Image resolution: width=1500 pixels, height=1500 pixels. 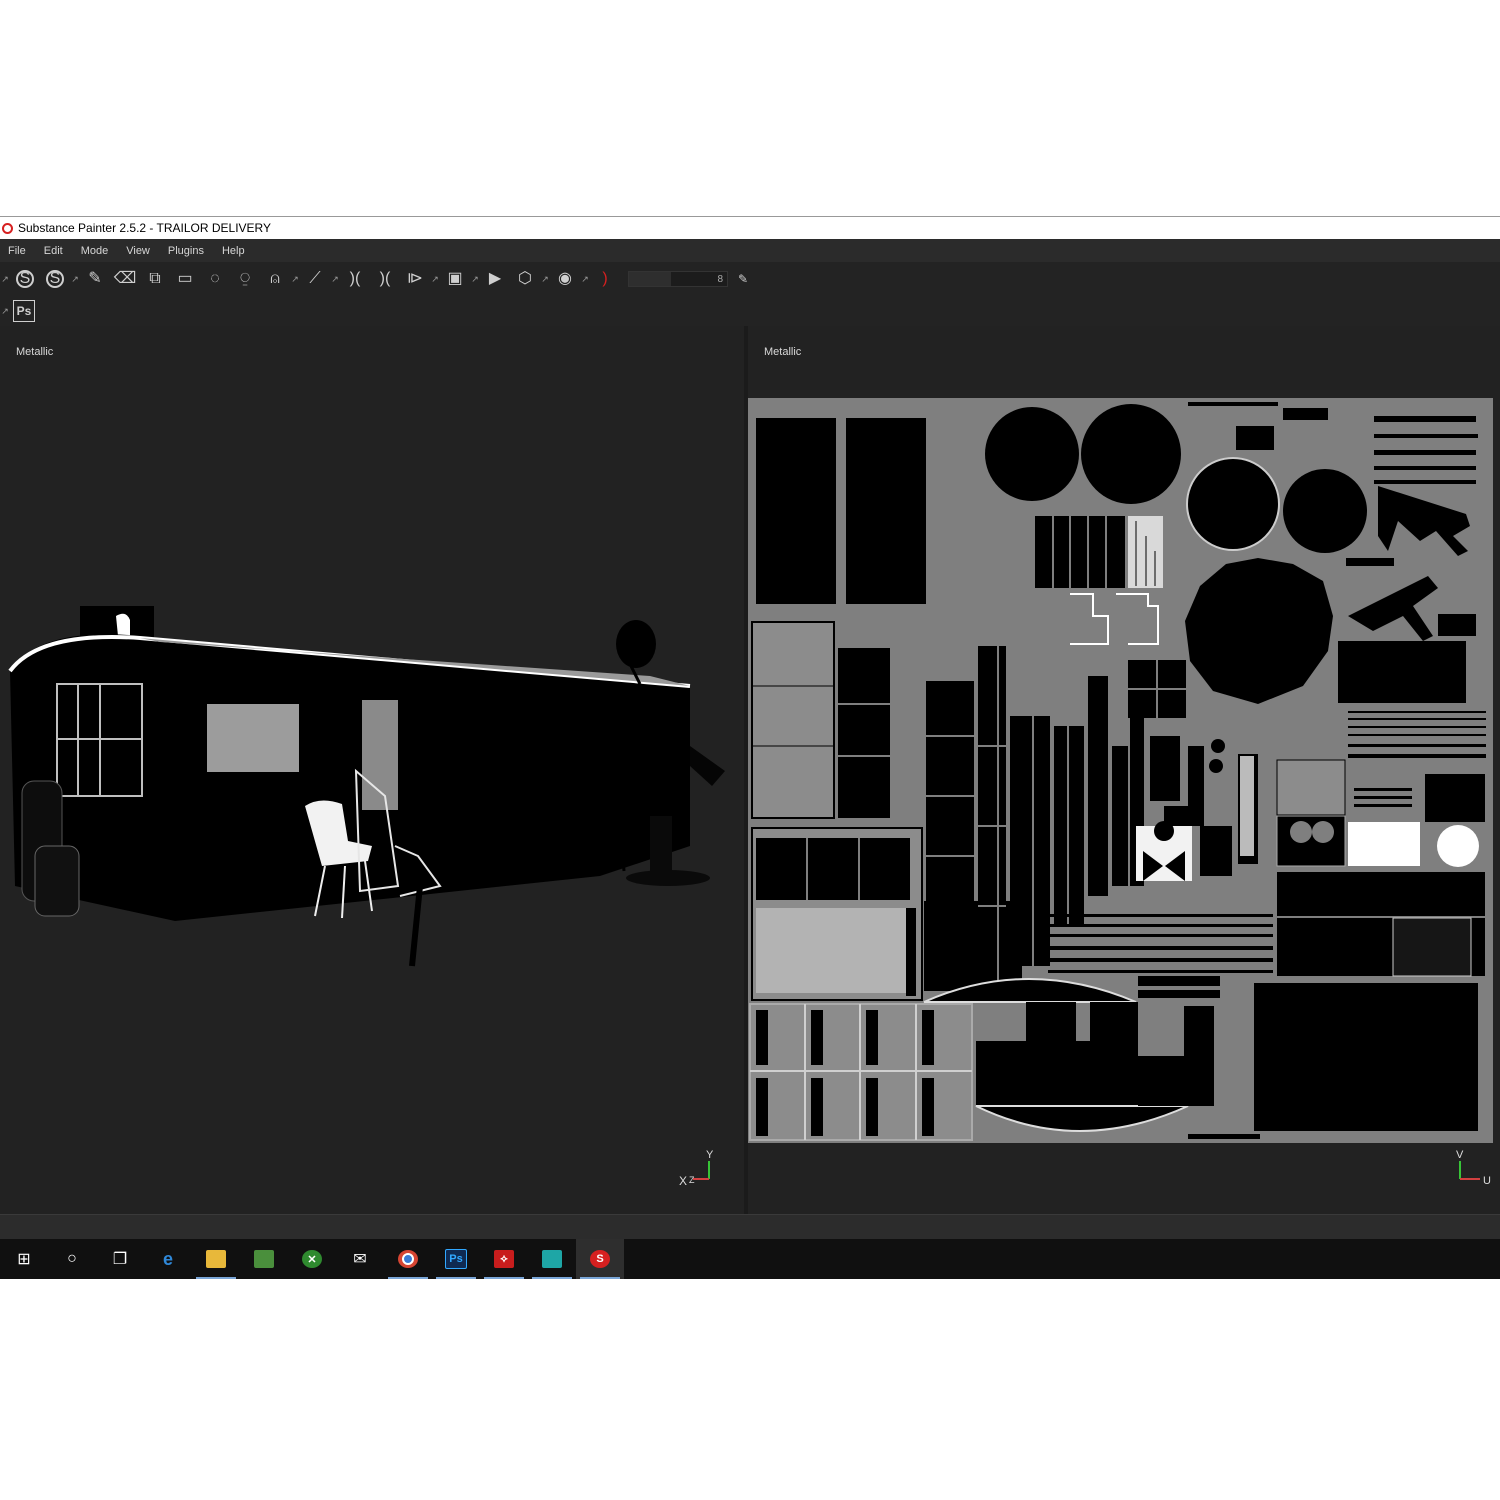 What do you see at coordinates (743, 279) in the screenshot?
I see `pen-icon: ✎` at bounding box center [743, 279].